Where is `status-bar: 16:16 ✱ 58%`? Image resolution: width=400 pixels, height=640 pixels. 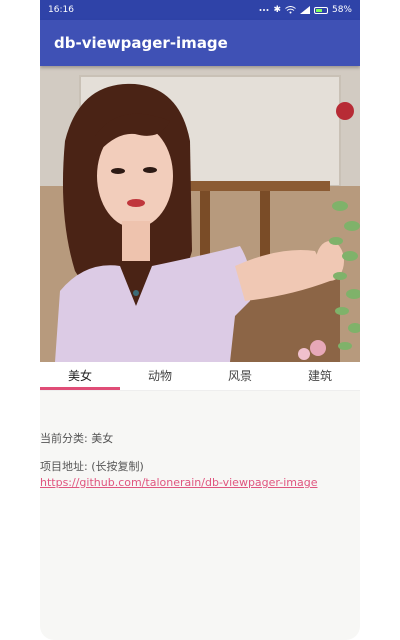
status-bar: 16:16 ✱ 58% is located at coordinates (200, 10).